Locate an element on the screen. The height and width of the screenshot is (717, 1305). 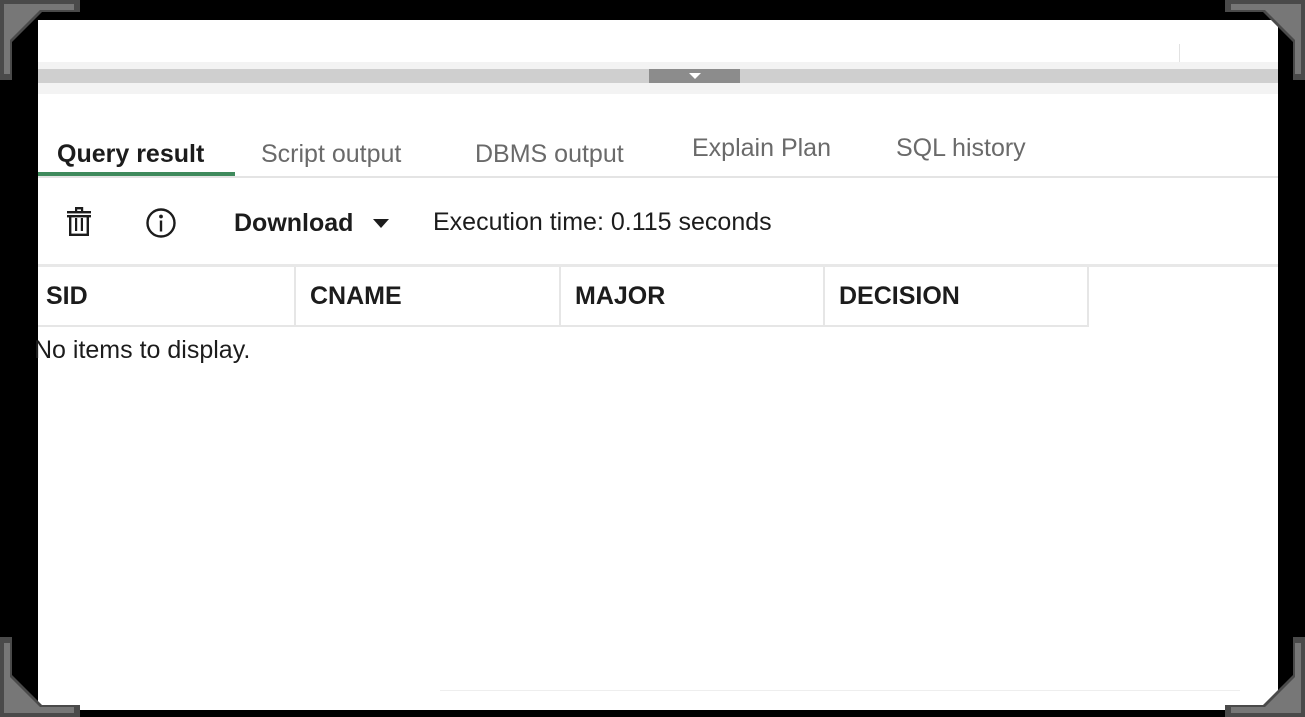
pane-splitter is located at coordinates (658, 78).